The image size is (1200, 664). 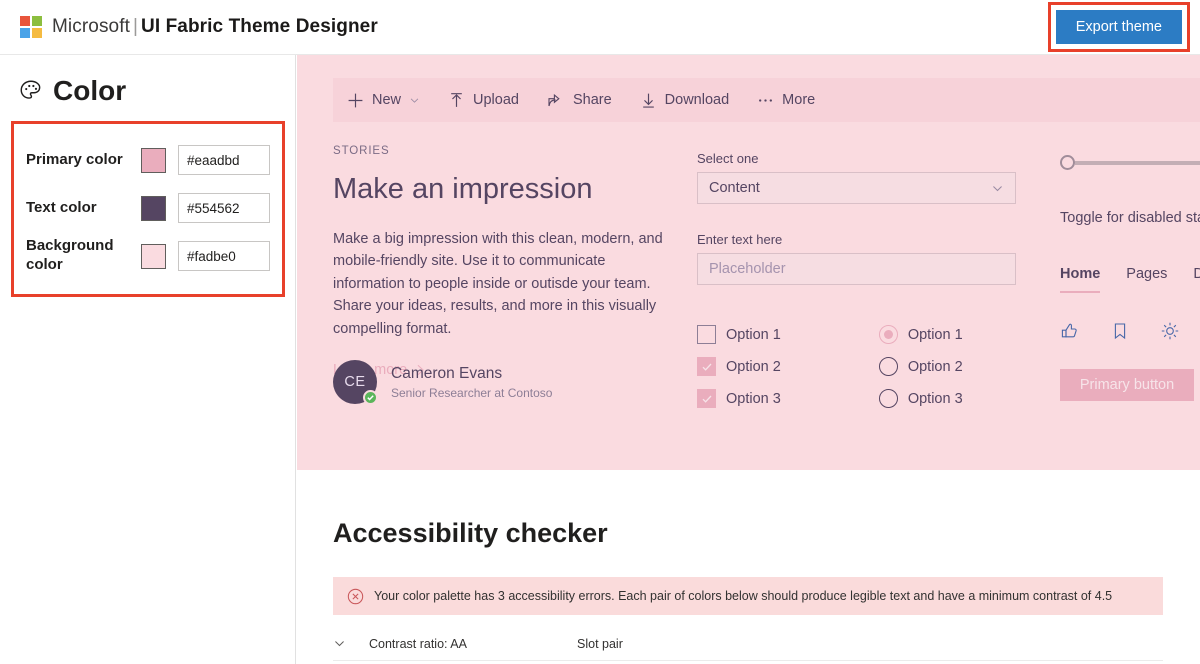 I want to click on hero-eyebrow: STORIES, so click(x=361, y=151).